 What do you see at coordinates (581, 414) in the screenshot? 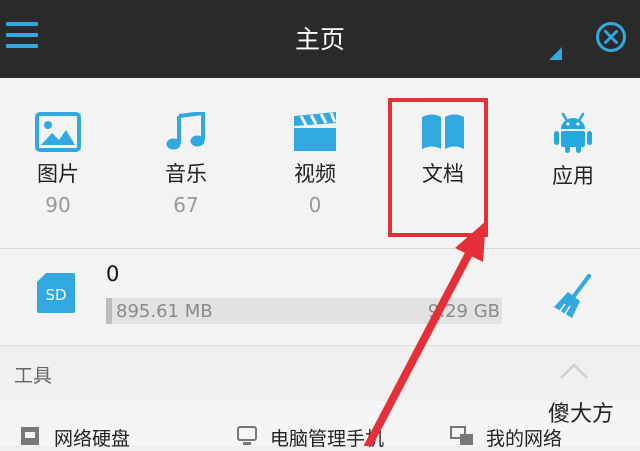
I see `watermark: 傻大方` at bounding box center [581, 414].